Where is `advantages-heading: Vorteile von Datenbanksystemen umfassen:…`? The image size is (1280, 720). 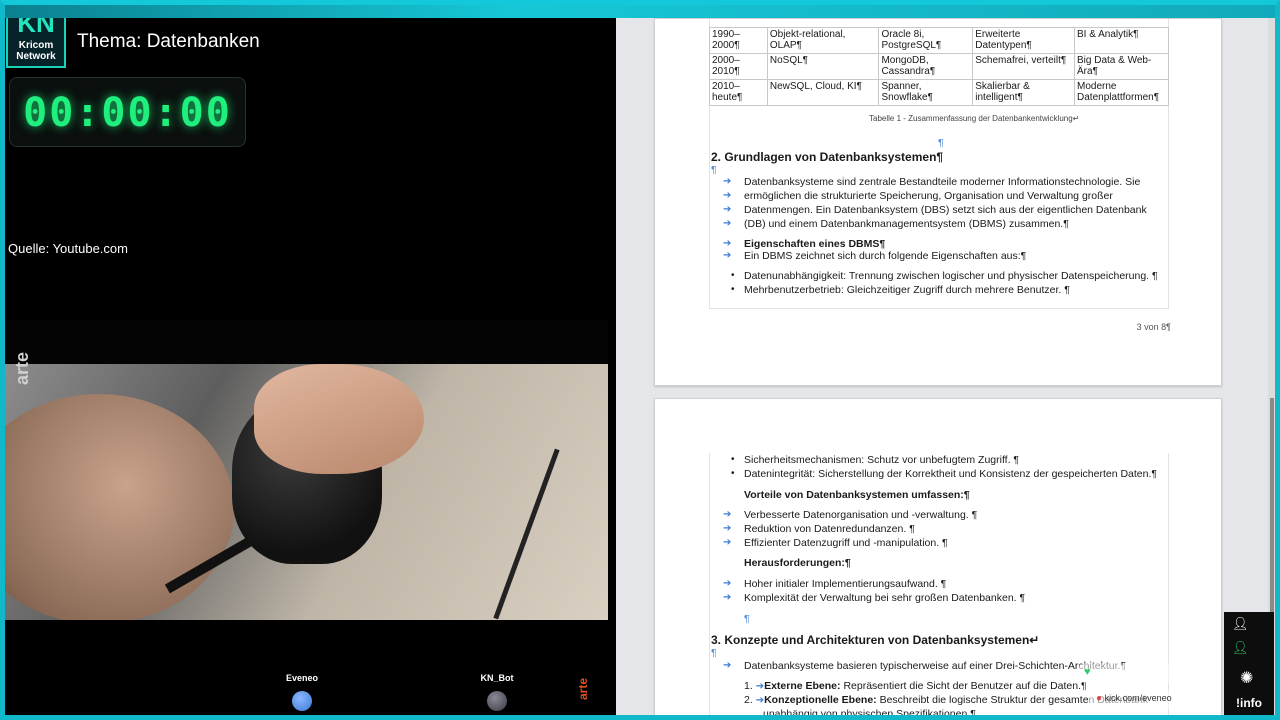 advantages-heading: Vorteile von Datenbanksystemen umfassen:… is located at coordinates (857, 495).